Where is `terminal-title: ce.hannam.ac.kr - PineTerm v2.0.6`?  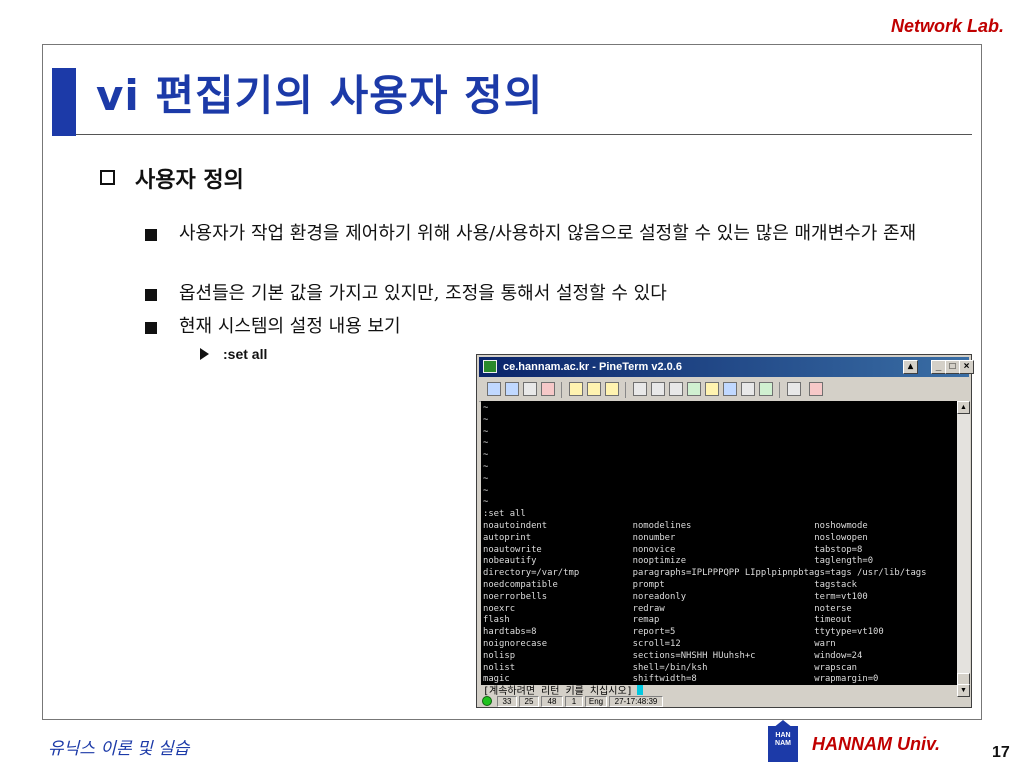 terminal-title: ce.hannam.ac.kr - PineTerm v2.0.6 is located at coordinates (592, 367).